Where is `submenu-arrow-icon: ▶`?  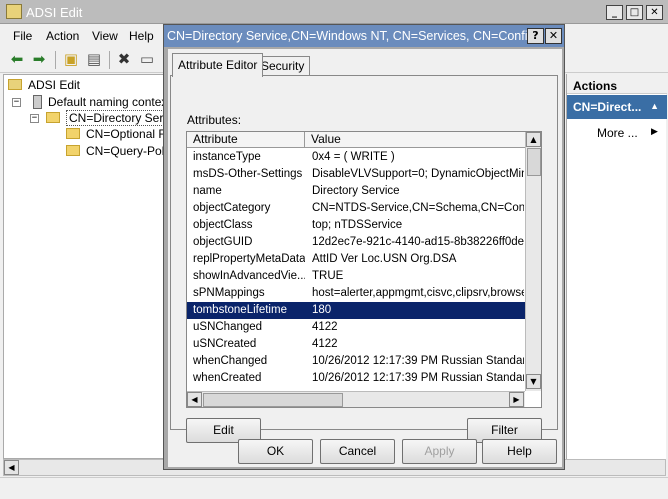 submenu-arrow-icon: ▶ is located at coordinates (654, 131).